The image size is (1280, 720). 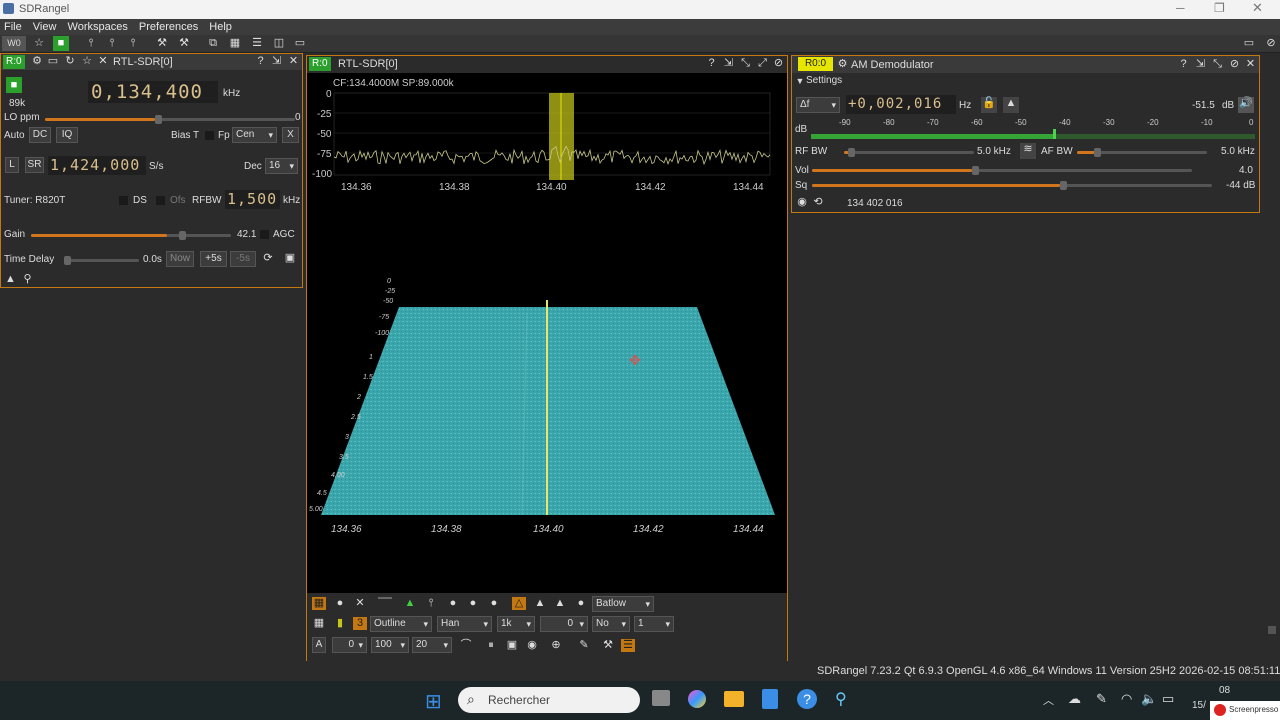 What do you see at coordinates (131, 235) in the screenshot?
I see `gain-slider` at bounding box center [131, 235].